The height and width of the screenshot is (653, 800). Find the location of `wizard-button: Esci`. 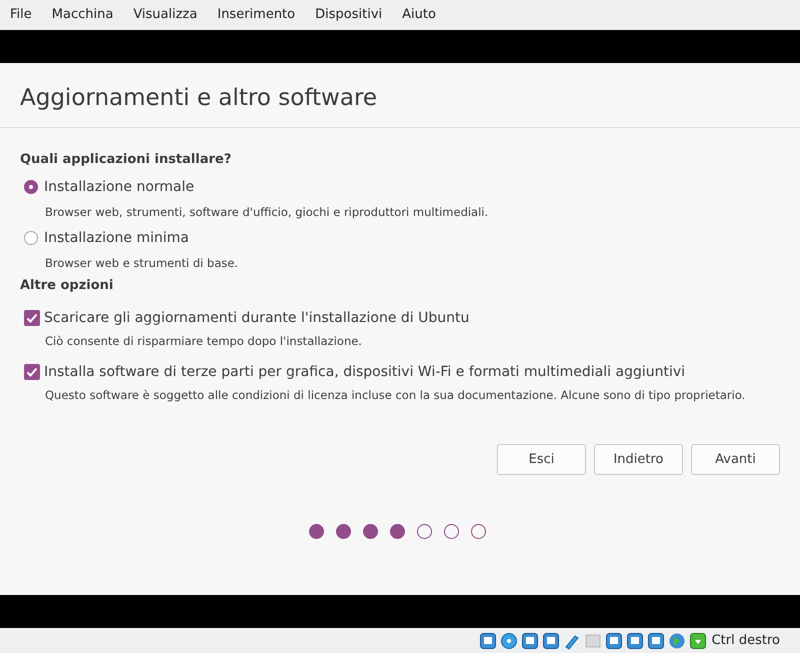

wizard-button: Esci is located at coordinates (541, 459).